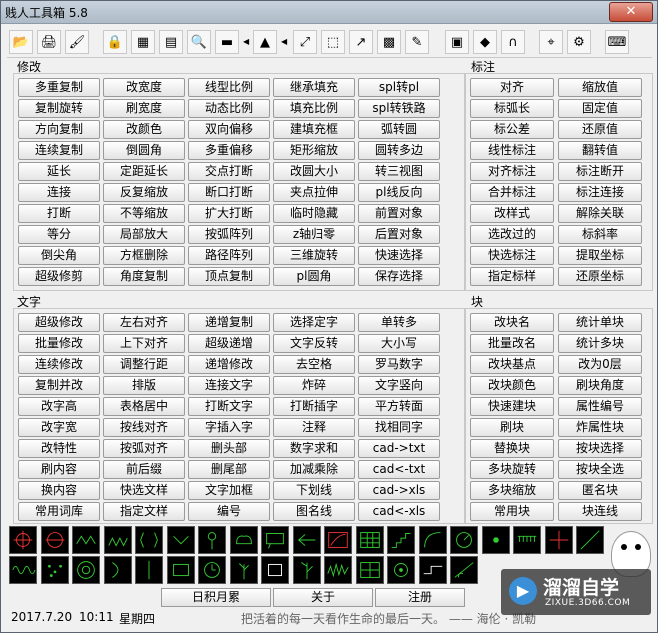  Describe the element at coordinates (512, 490) in the screenshot. I see `block-button: 多块缩放` at that location.